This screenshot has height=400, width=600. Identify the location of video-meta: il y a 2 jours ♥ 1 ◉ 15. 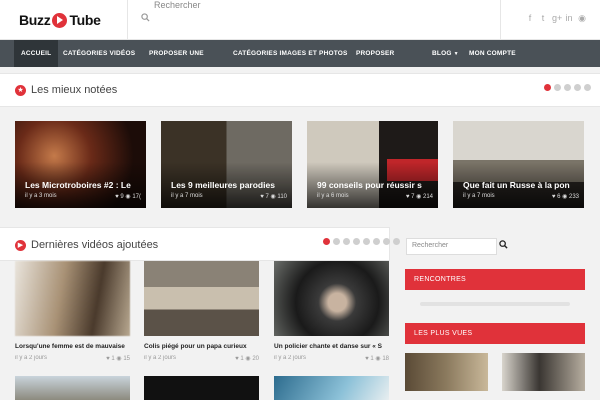
(72, 358).